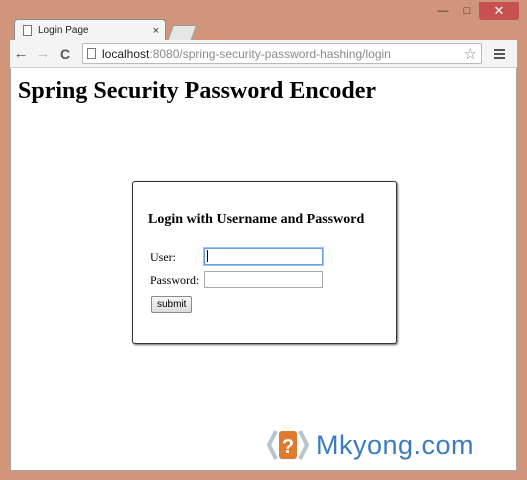  I want to click on page-icon, so click(27, 30).